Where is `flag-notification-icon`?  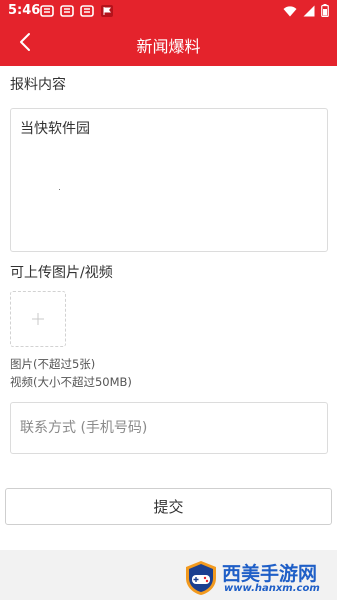
flag-notification-icon is located at coordinates (107, 11).